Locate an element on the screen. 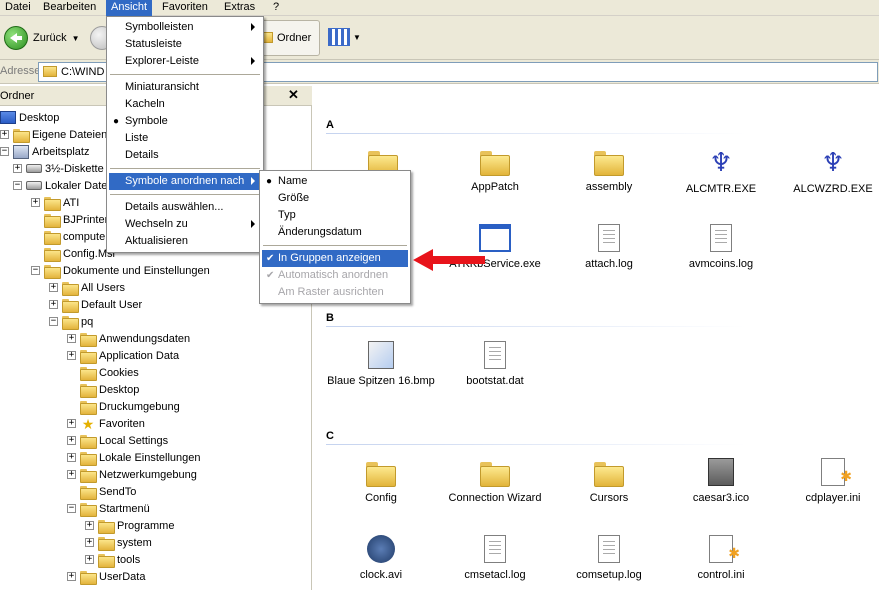 Image resolution: width=879 pixels, height=590 pixels. back-button: Zurück ▼ is located at coordinates (42, 38).